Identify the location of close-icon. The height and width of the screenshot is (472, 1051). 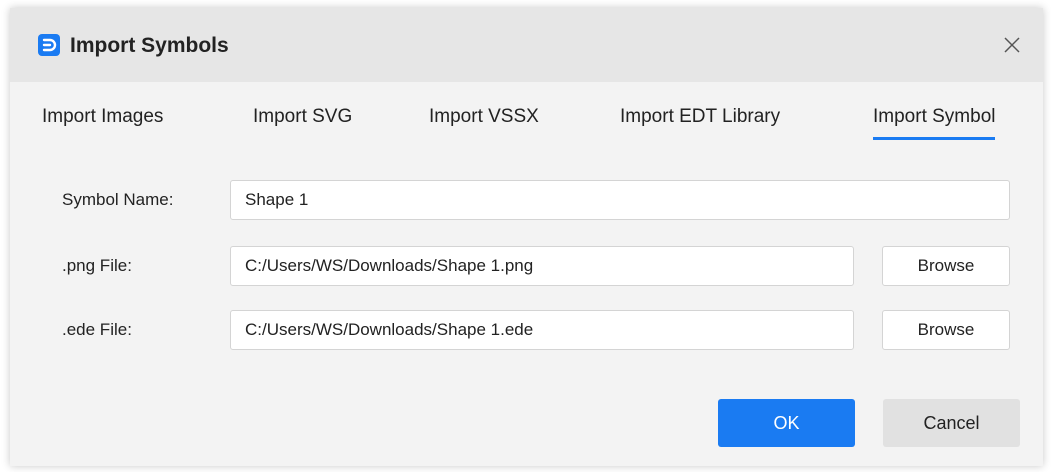
(1012, 45).